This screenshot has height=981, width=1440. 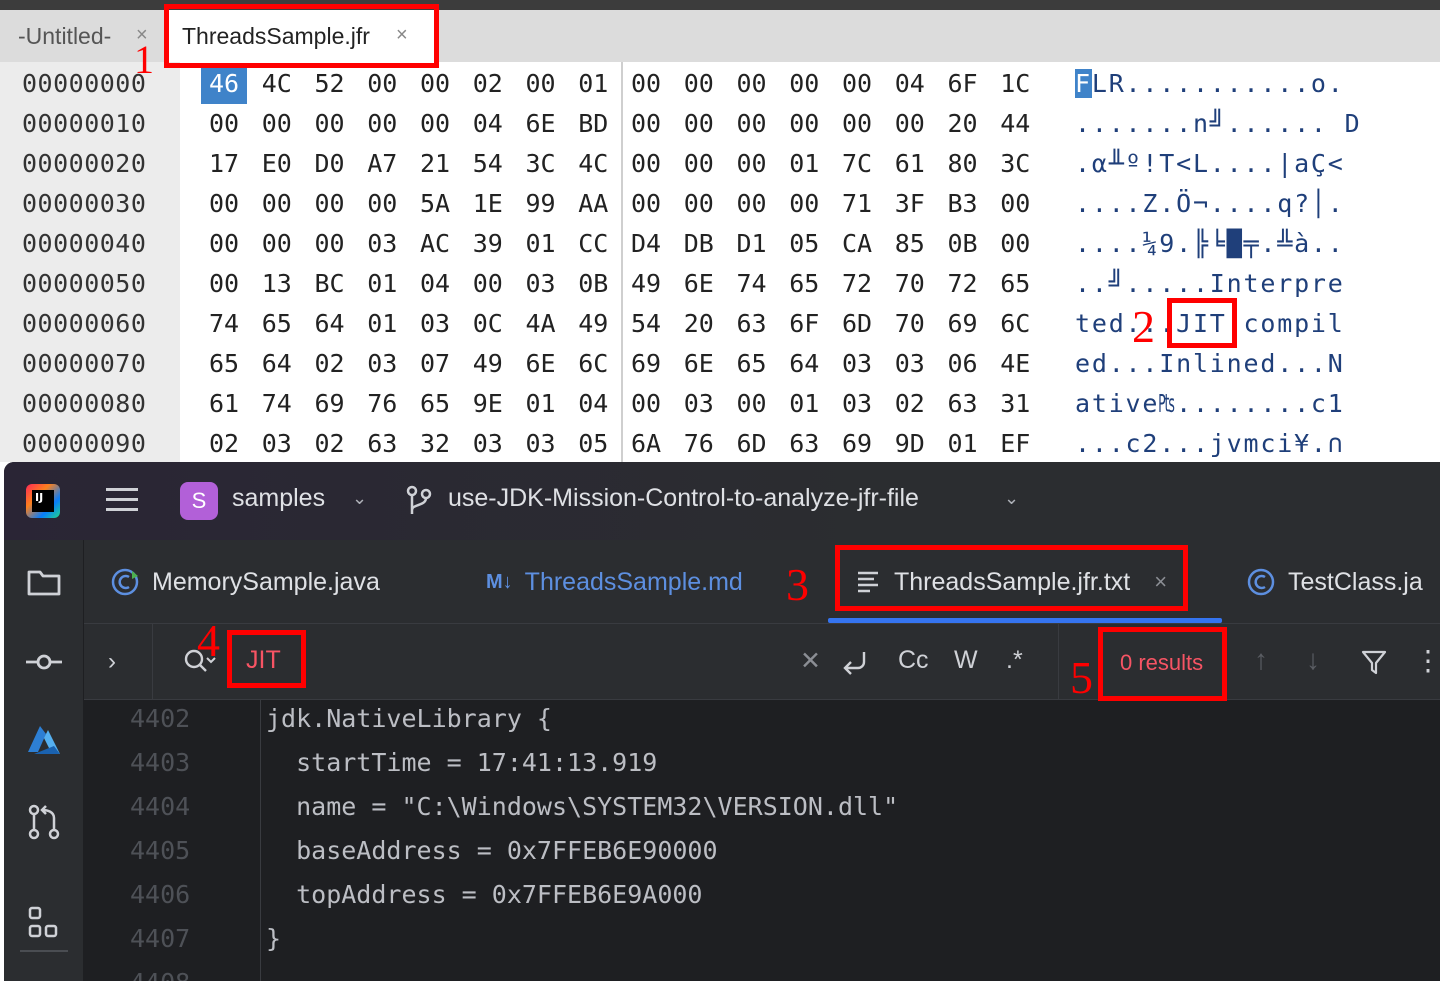 What do you see at coordinates (199, 501) in the screenshot?
I see `project-badge: S` at bounding box center [199, 501].